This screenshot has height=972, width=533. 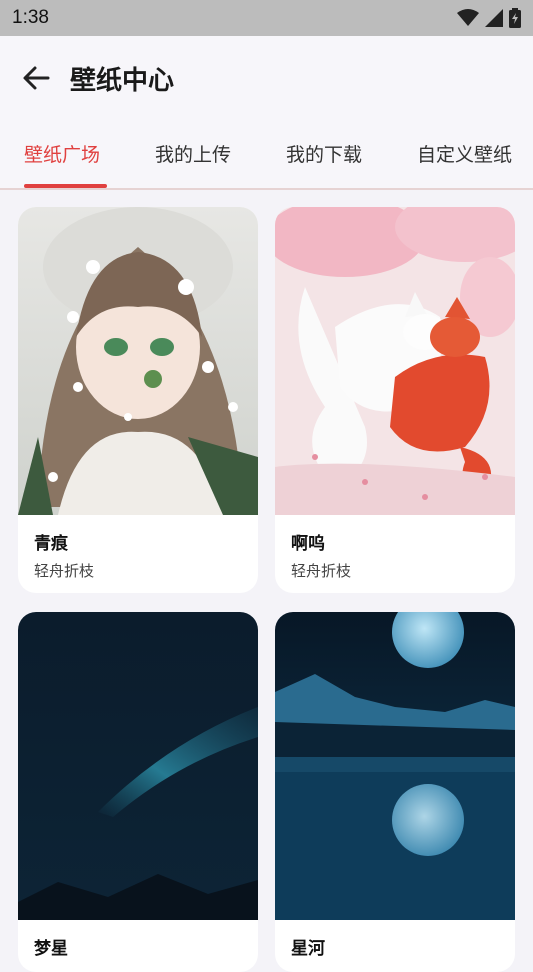 I want to click on tab-my-uploads: 我的上传, so click(x=193, y=153).